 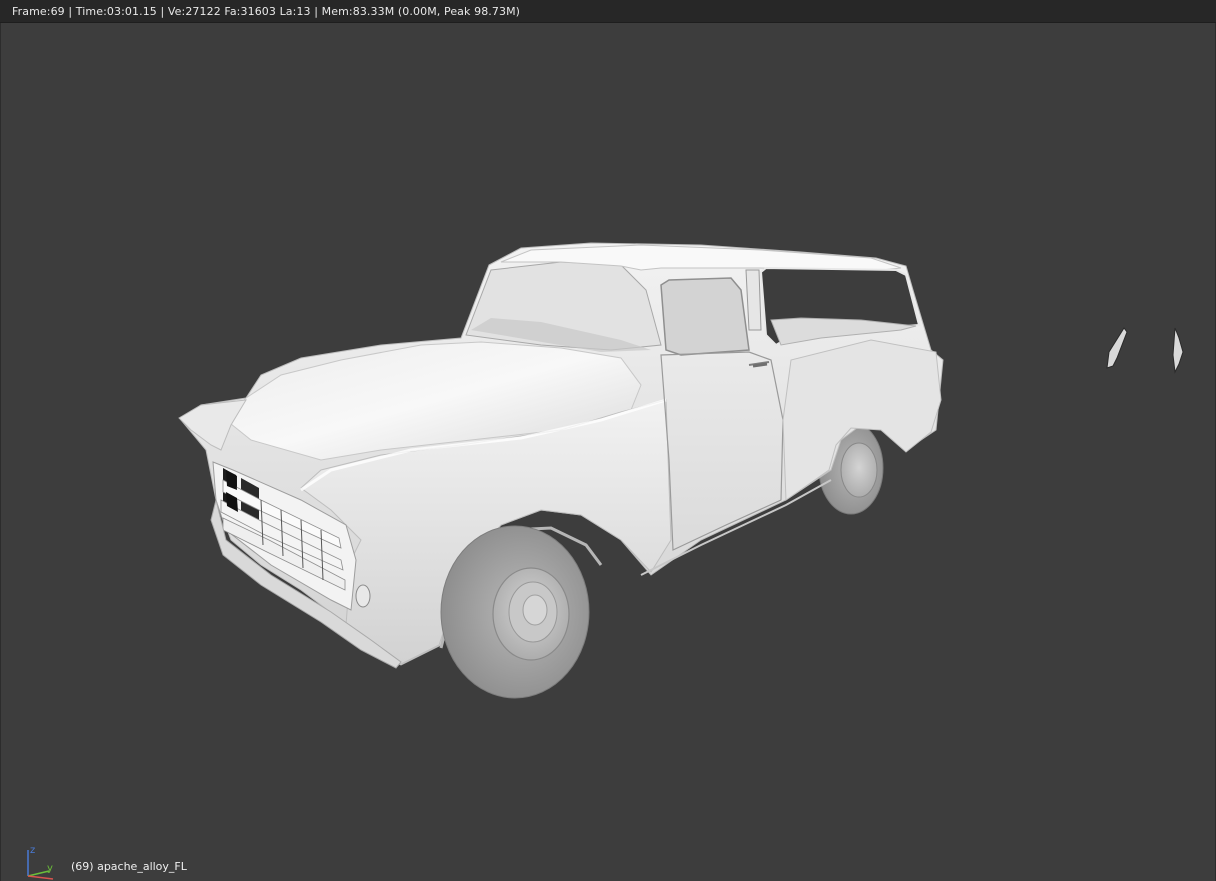 I want to click on active-object-label: (69) apache_alloy_FL, so click(x=129, y=866).